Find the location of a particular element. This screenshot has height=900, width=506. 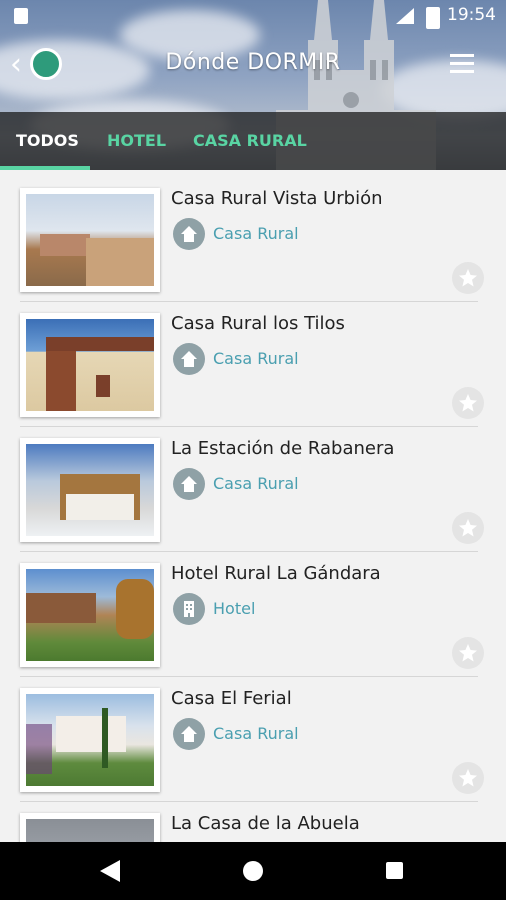

item-name: La Casa de la Abuela is located at coordinates (265, 823).